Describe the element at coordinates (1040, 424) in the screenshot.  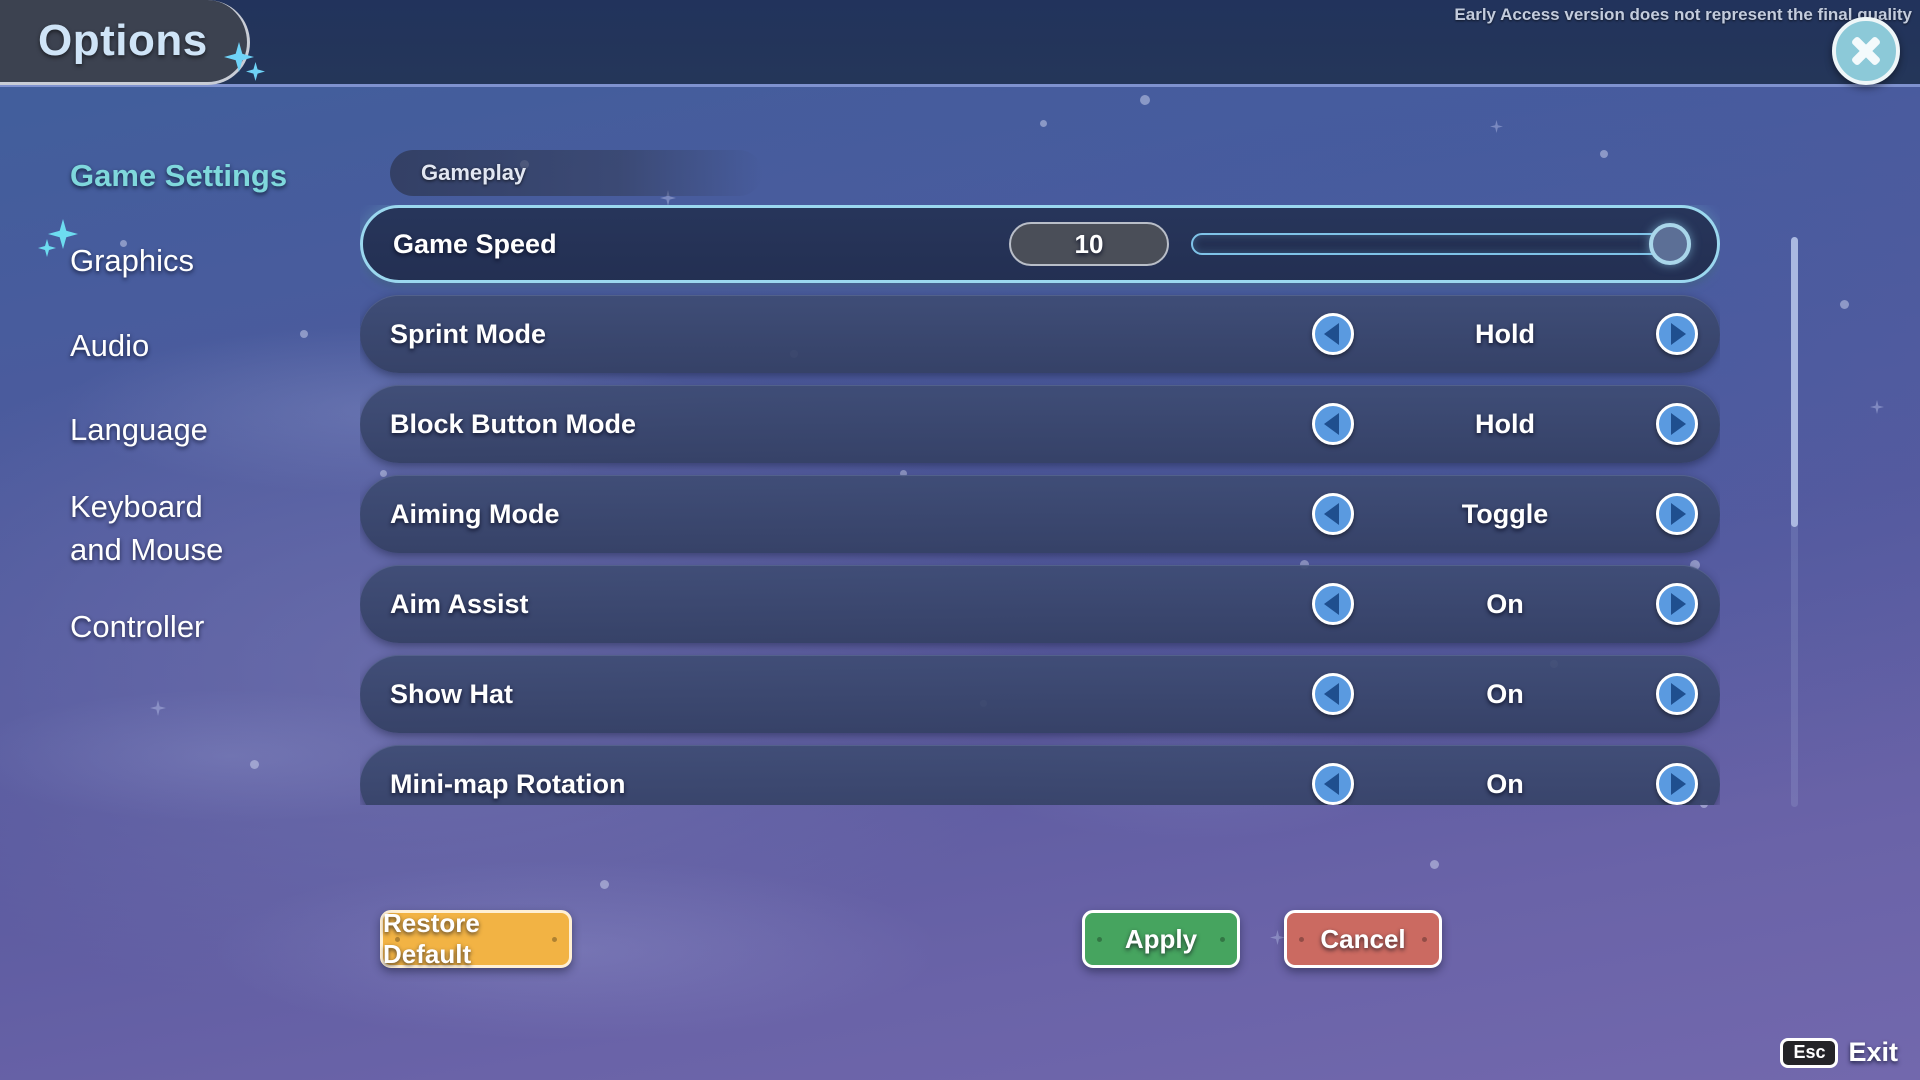
I see `setting-row-block-button-mode: Block Button Mode Hold` at that location.